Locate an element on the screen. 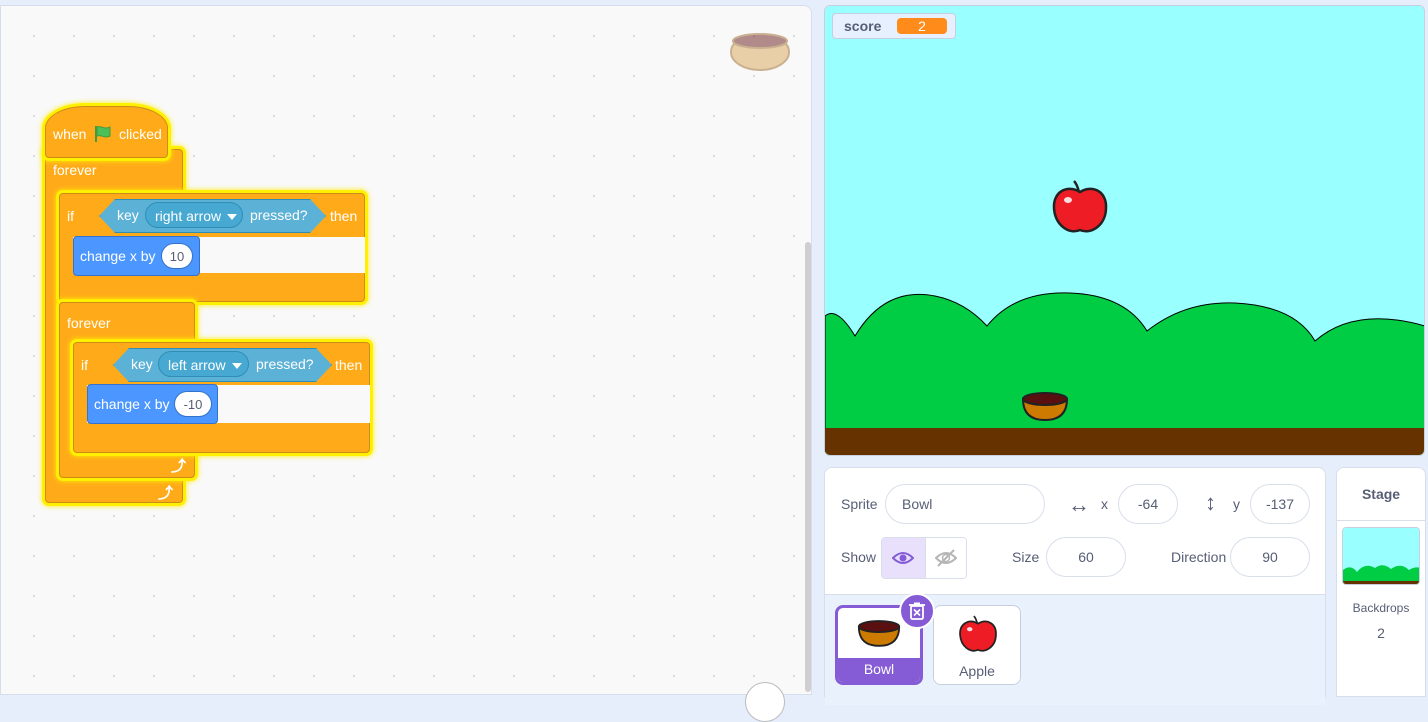 The image size is (1428, 722). pressed-label: pressed? is located at coordinates (279, 215).